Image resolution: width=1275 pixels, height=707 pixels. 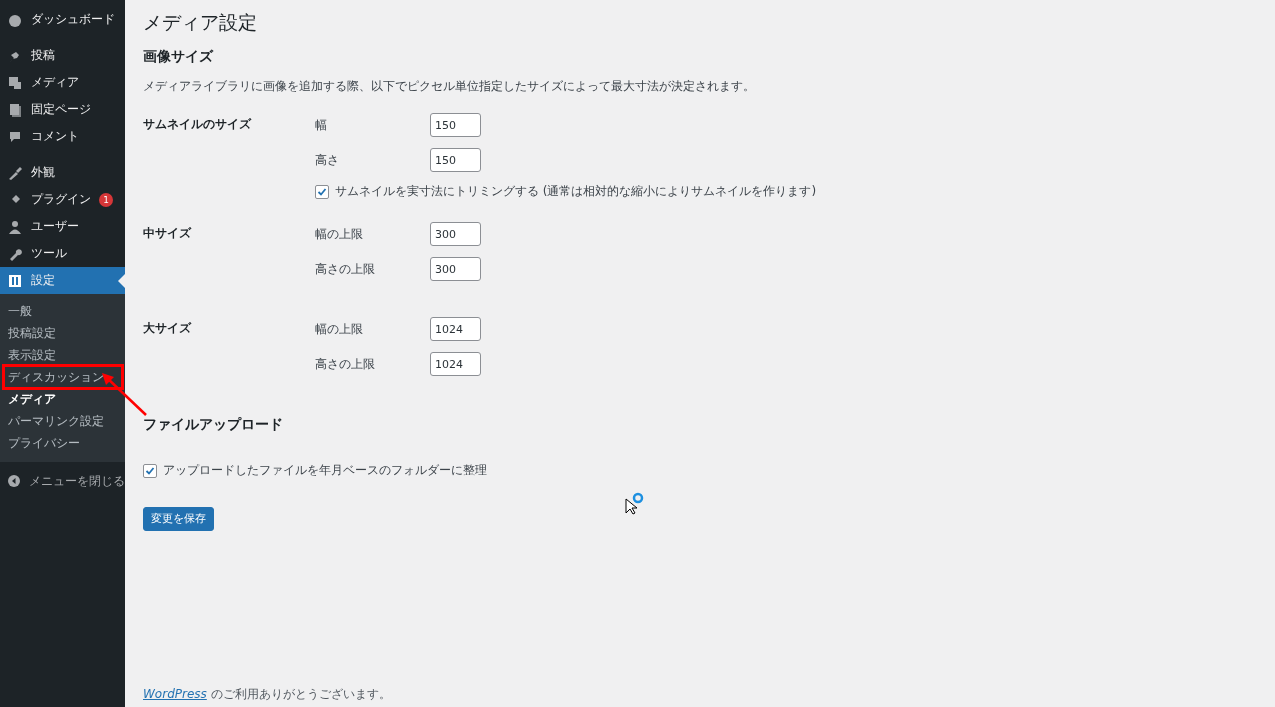 I want to click on checkbox-label: サムネイルを実寸法にトリミングする (通常は相対的な縮小によりサムネイルを作ります), so click(x=576, y=191).